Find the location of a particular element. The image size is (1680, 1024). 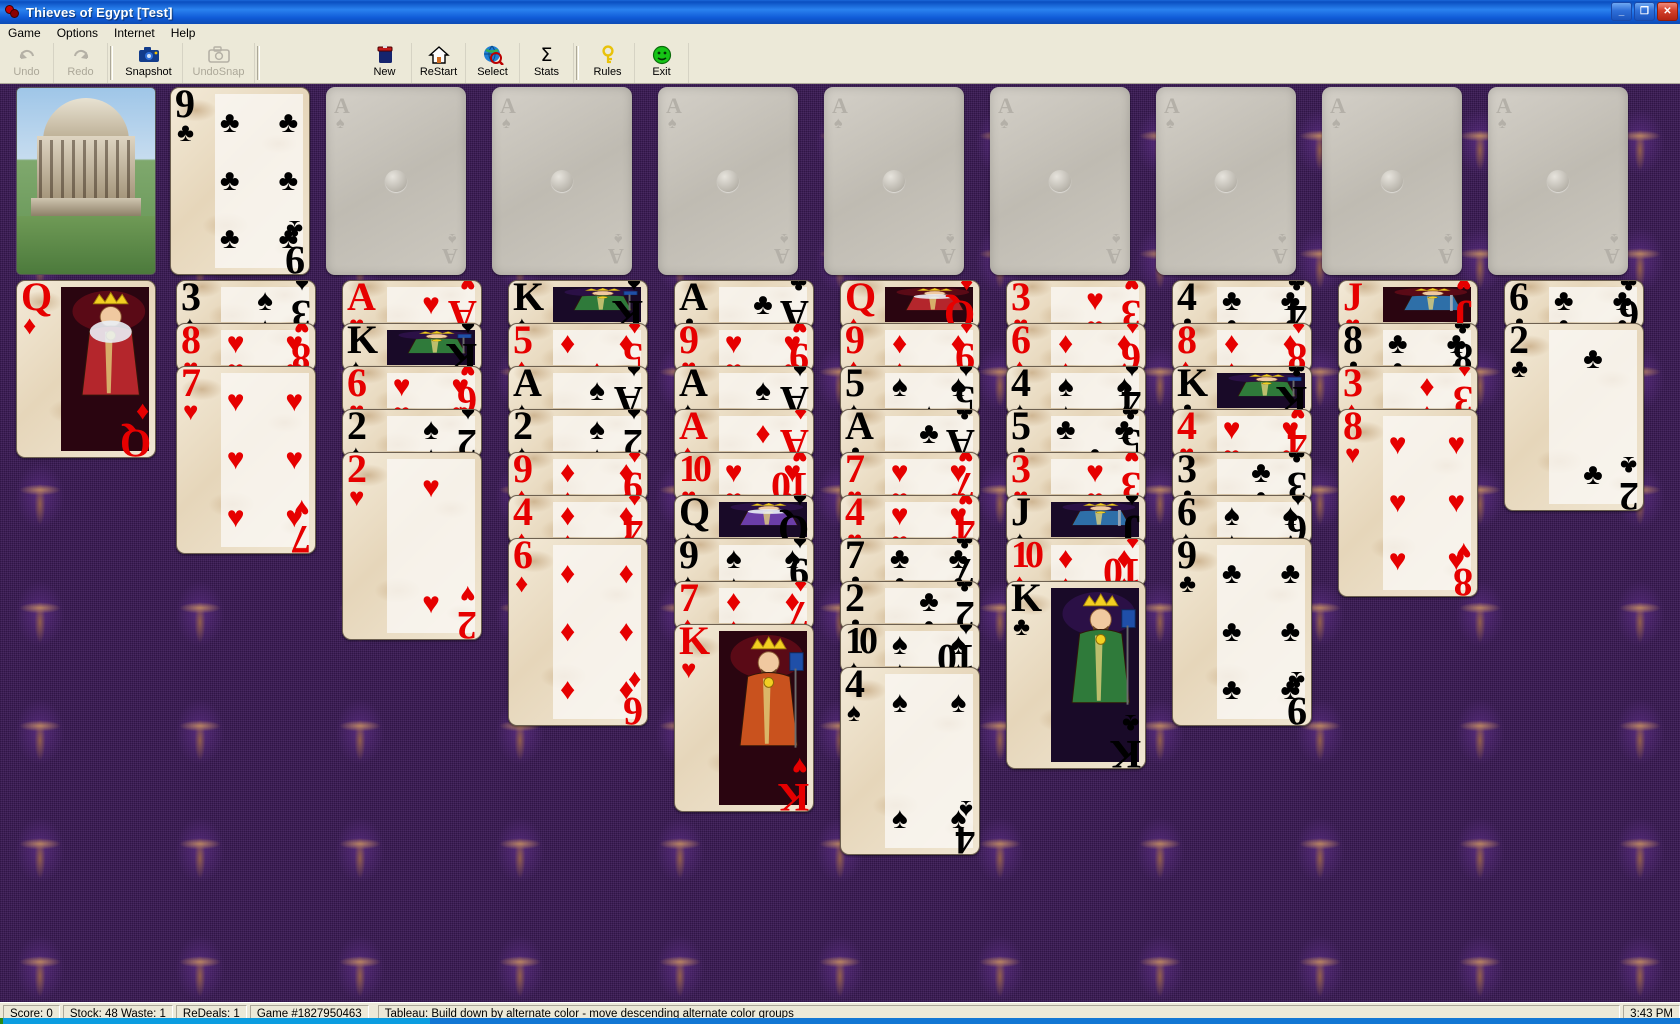

card-pip: ♦ is located at coordinates (568, 689).